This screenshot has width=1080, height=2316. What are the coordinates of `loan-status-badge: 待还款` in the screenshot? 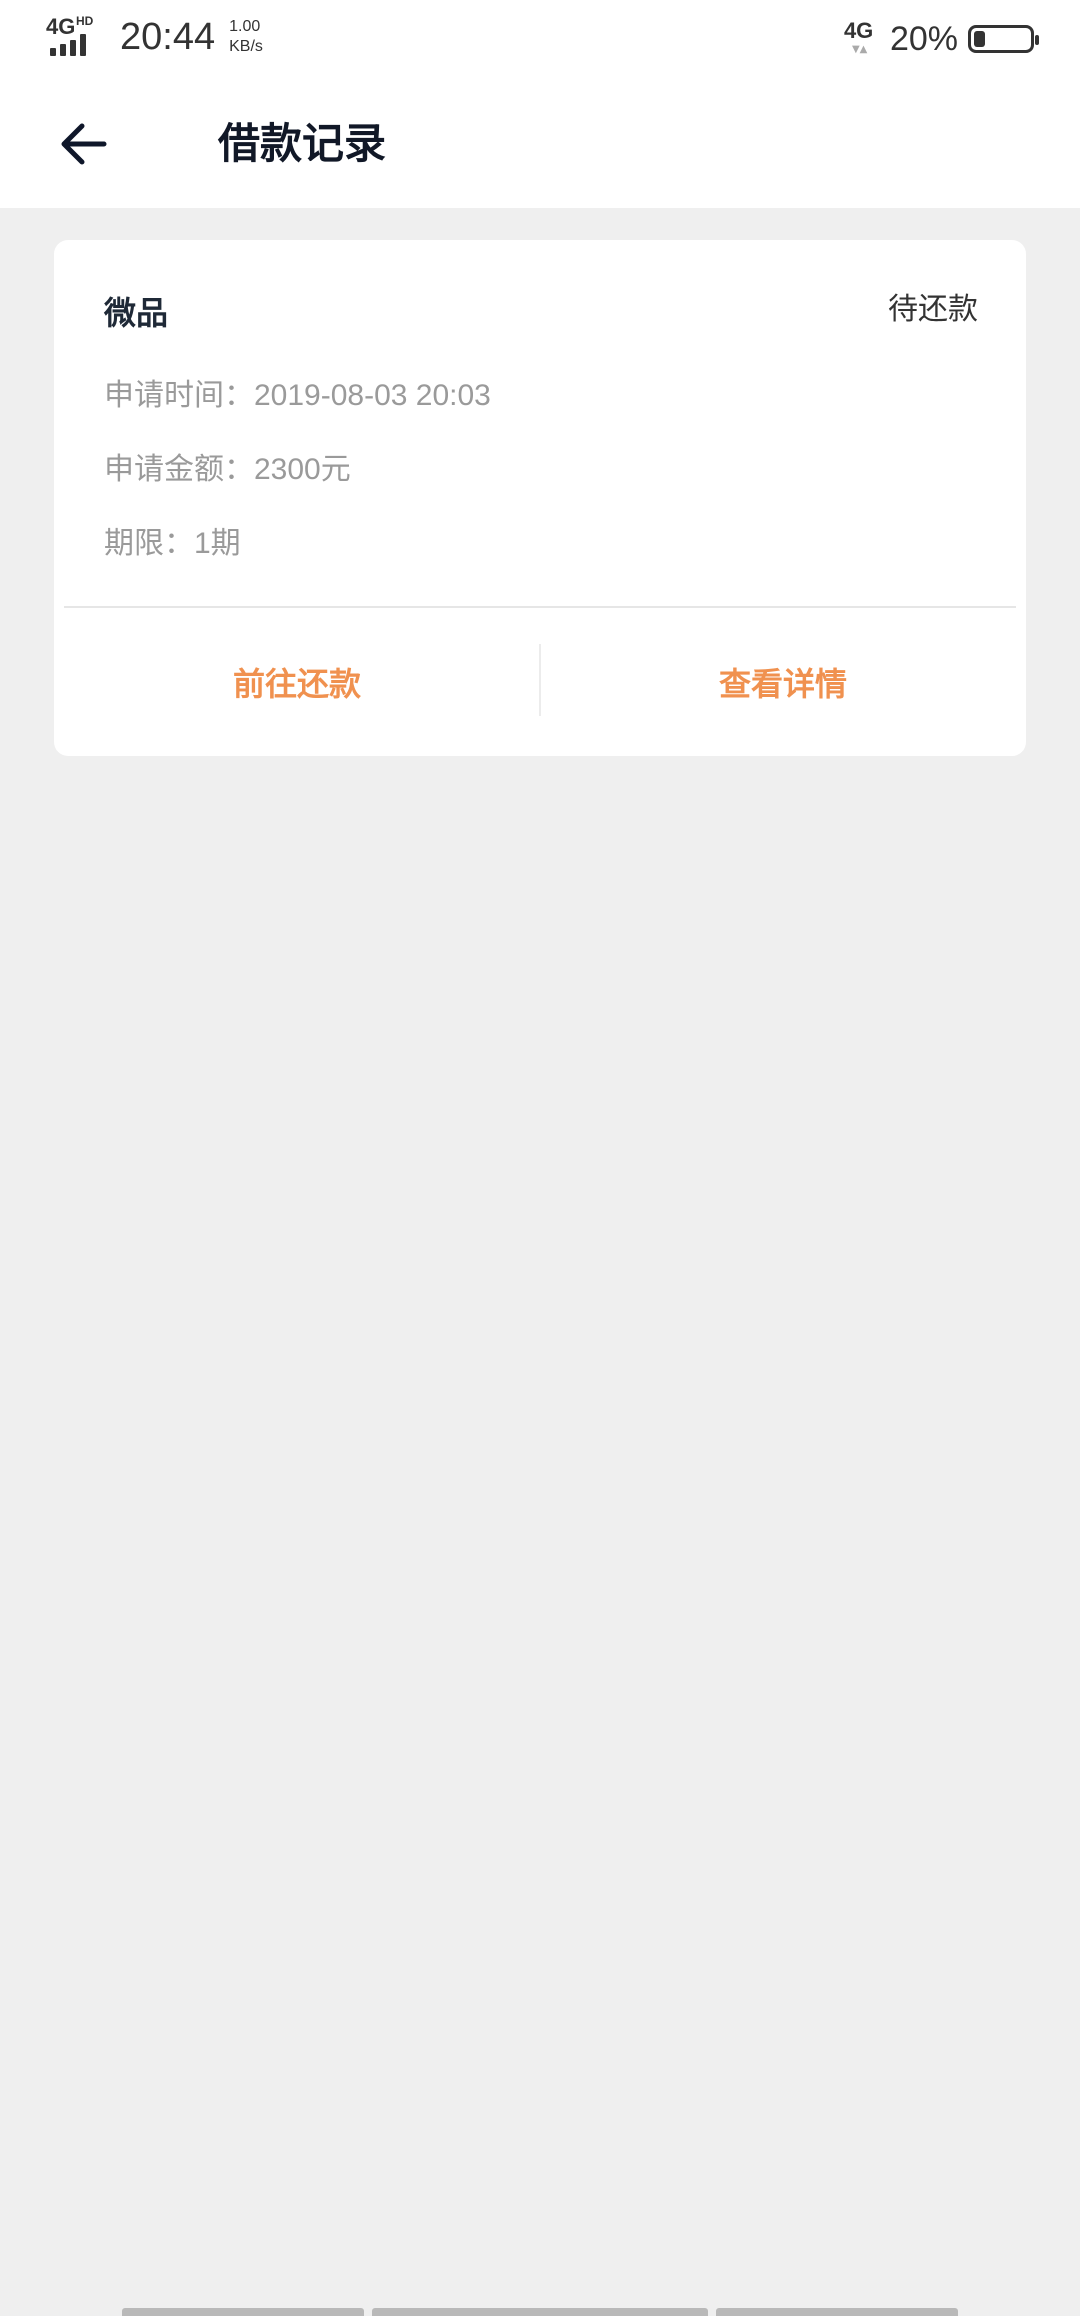 It's located at (933, 309).